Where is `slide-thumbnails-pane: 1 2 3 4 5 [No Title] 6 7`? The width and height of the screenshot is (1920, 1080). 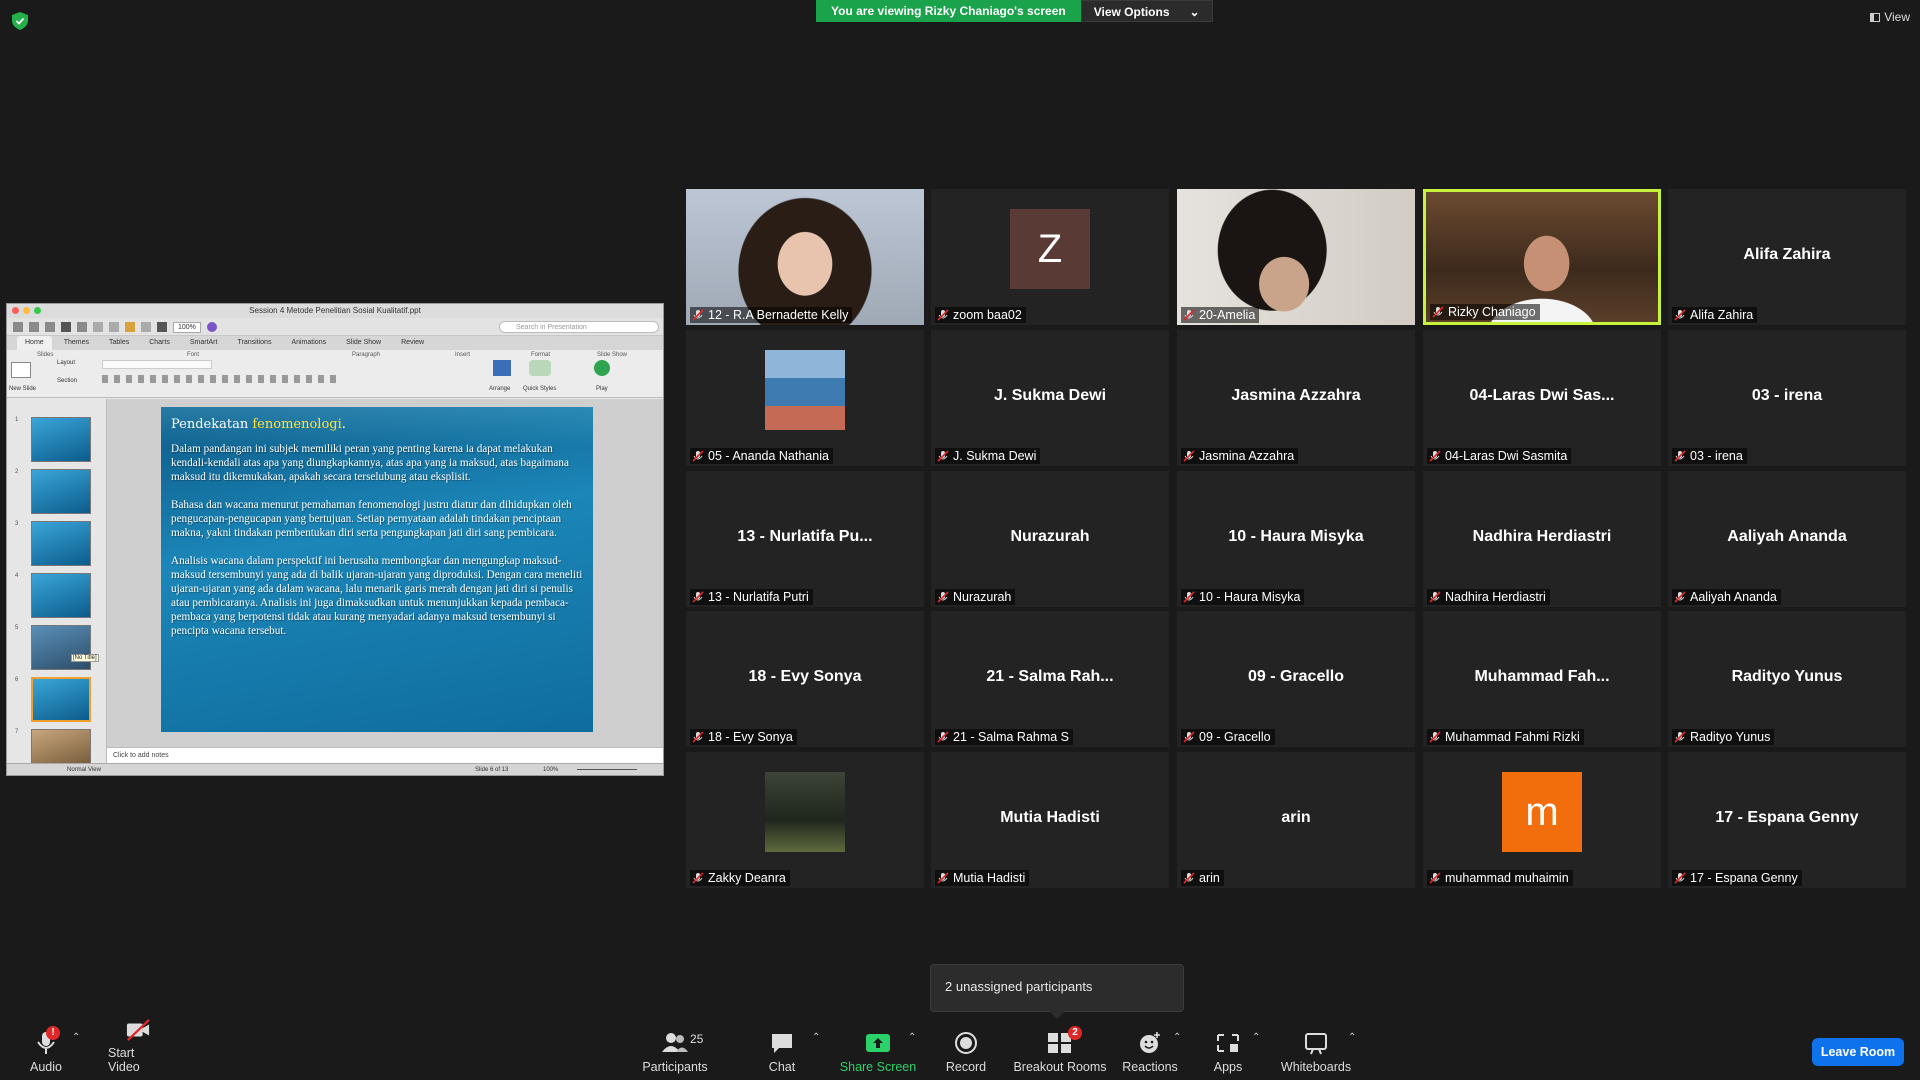 slide-thumbnails-pane: 1 2 3 4 5 [No Title] 6 7 is located at coordinates (57, 581).